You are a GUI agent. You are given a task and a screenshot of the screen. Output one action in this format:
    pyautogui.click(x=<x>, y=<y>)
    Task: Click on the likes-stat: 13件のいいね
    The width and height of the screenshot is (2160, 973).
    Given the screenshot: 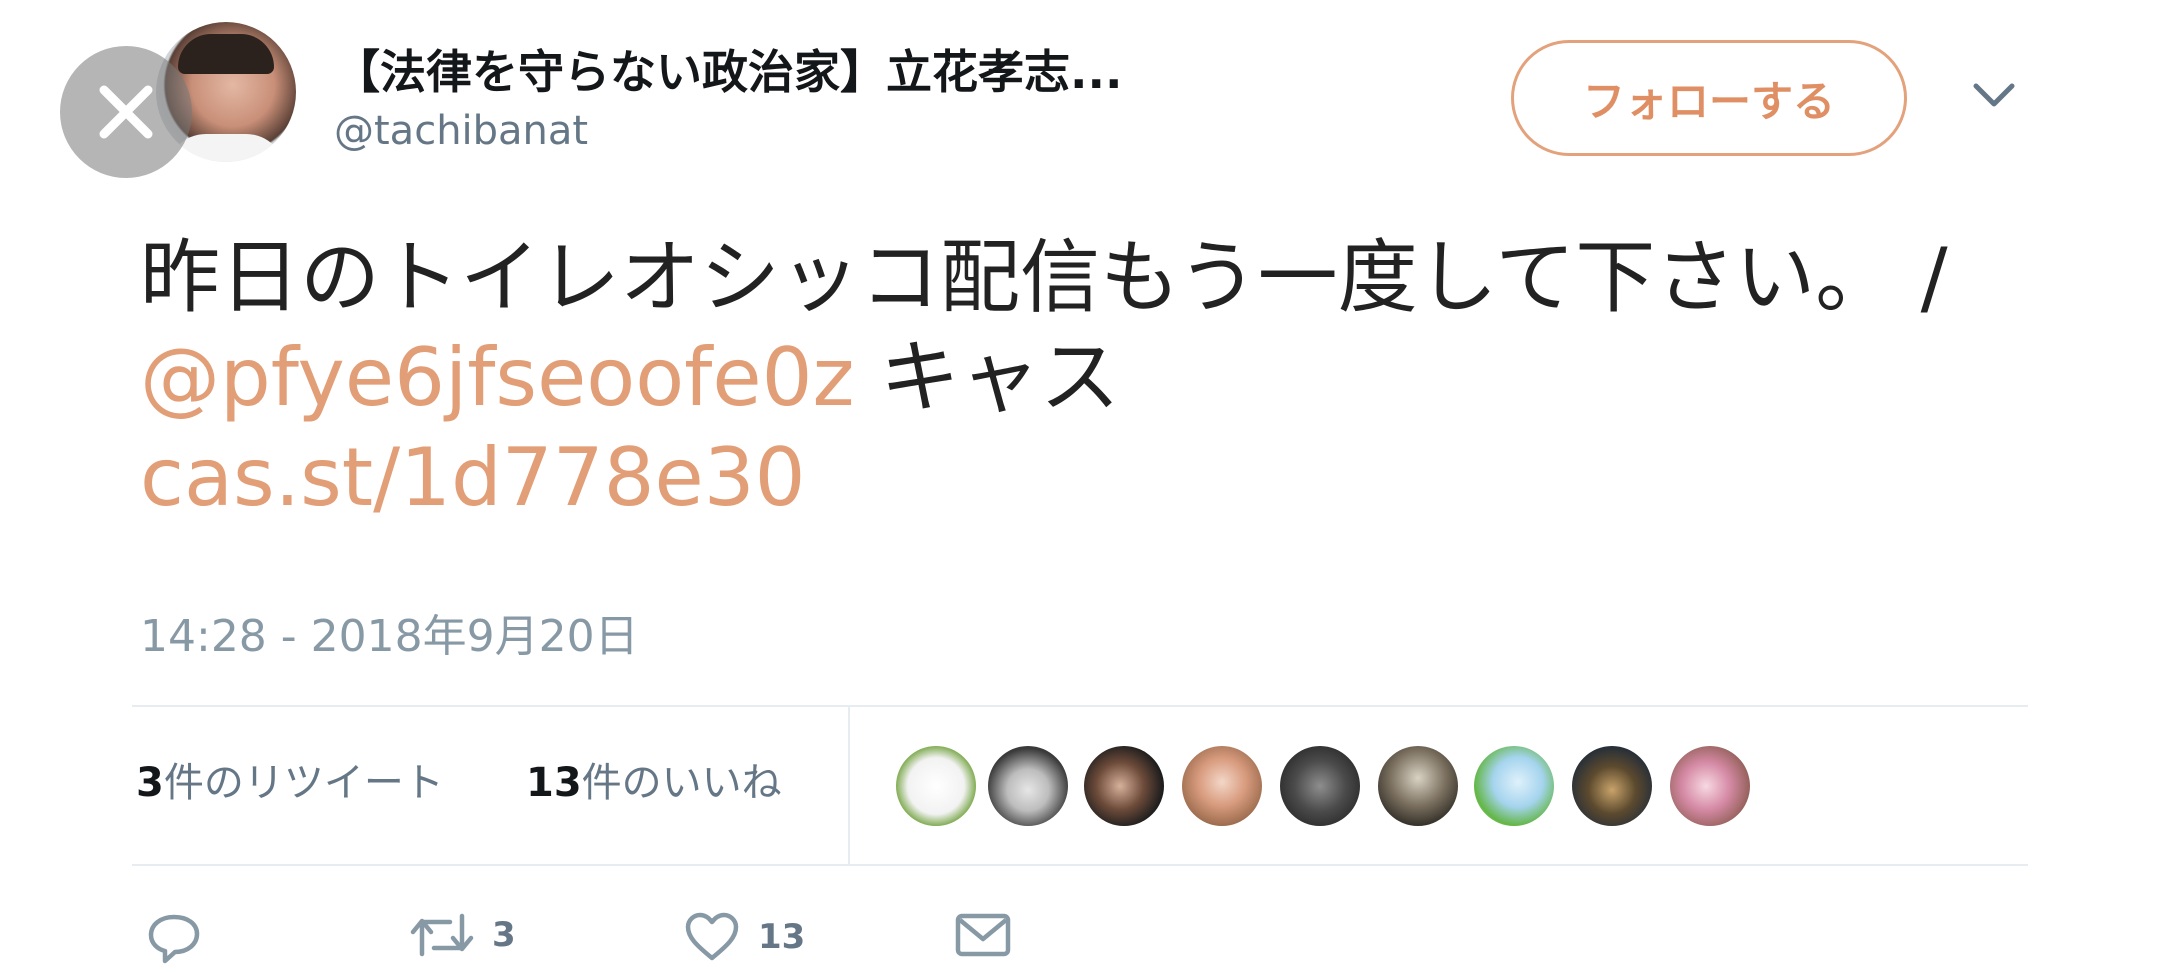 What is the action you would take?
    pyautogui.click(x=654, y=779)
    